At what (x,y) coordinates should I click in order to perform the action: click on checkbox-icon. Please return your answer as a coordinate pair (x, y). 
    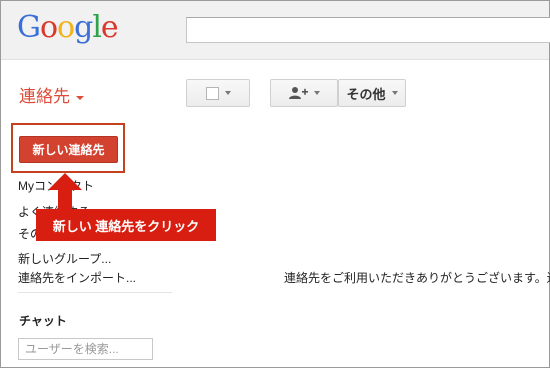
    Looking at the image, I should click on (212, 93).